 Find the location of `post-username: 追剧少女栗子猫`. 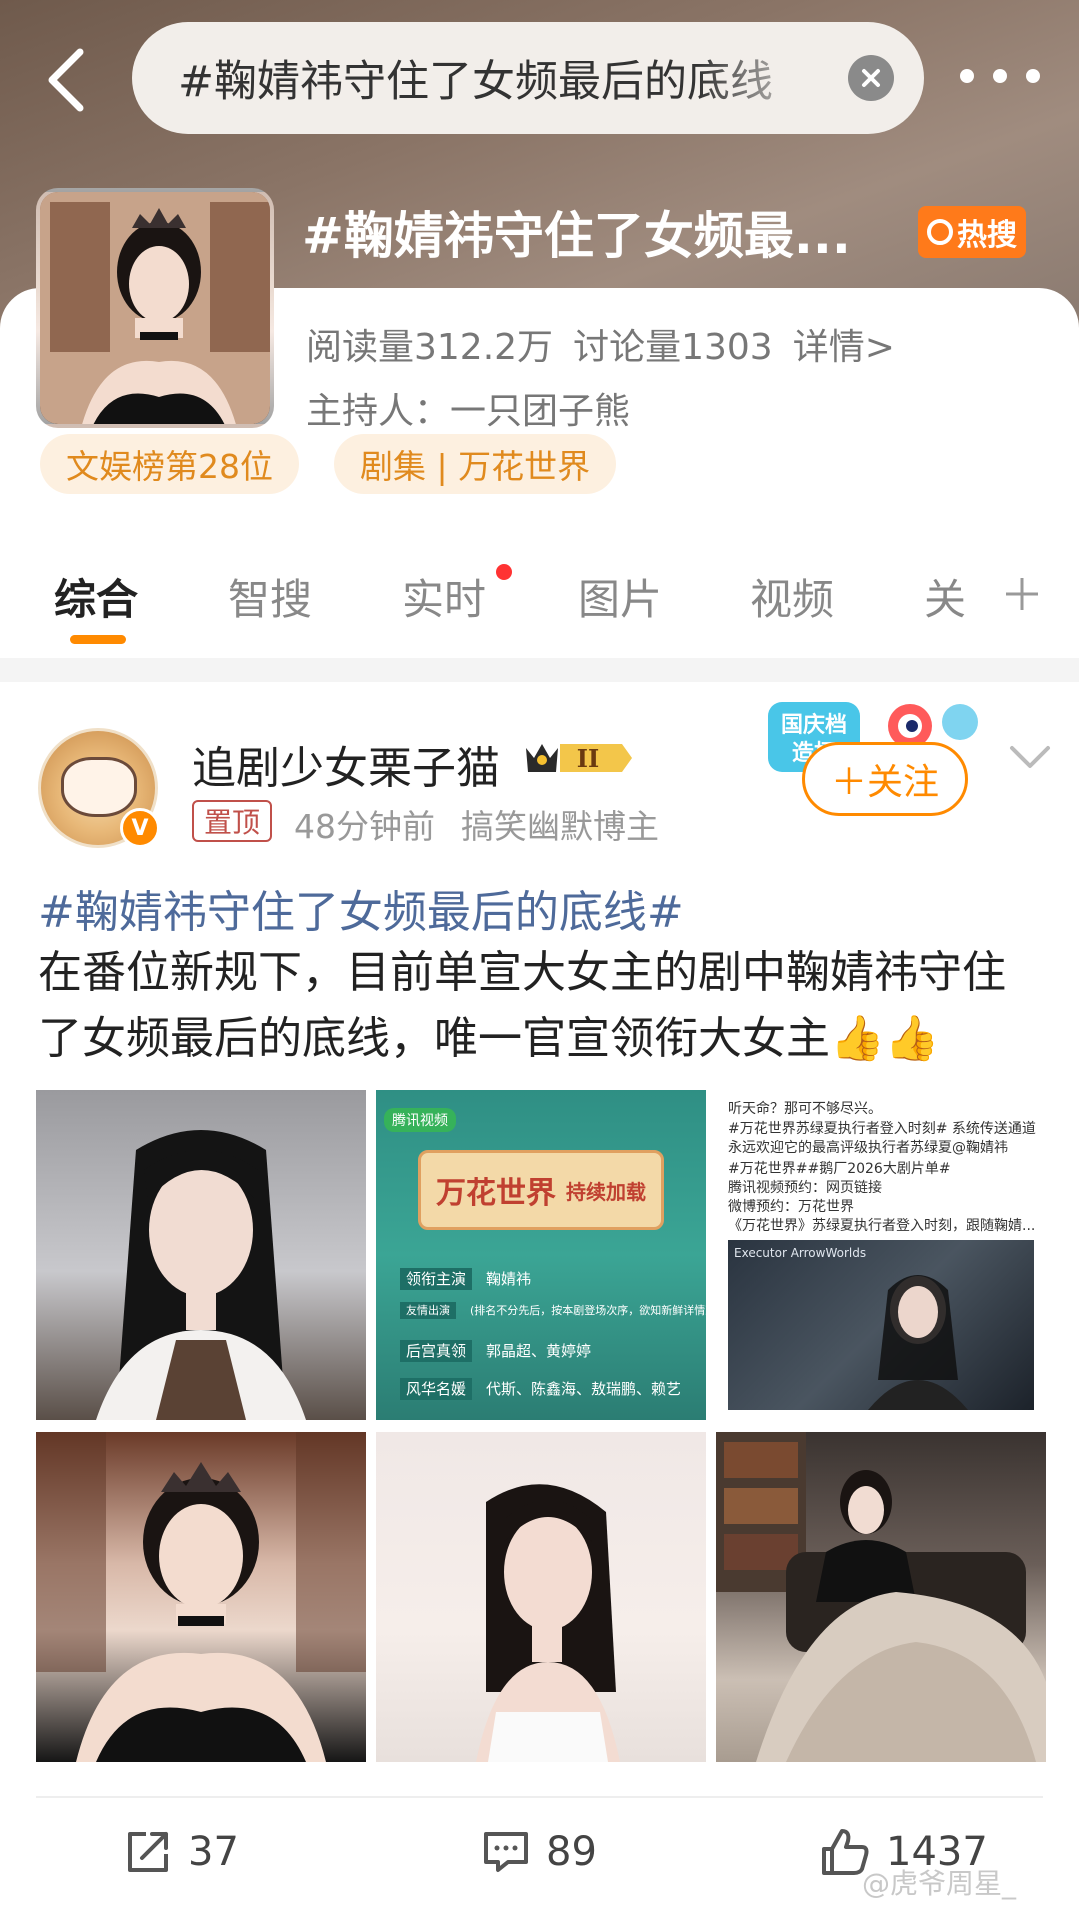

post-username: 追剧少女栗子猫 is located at coordinates (346, 764).